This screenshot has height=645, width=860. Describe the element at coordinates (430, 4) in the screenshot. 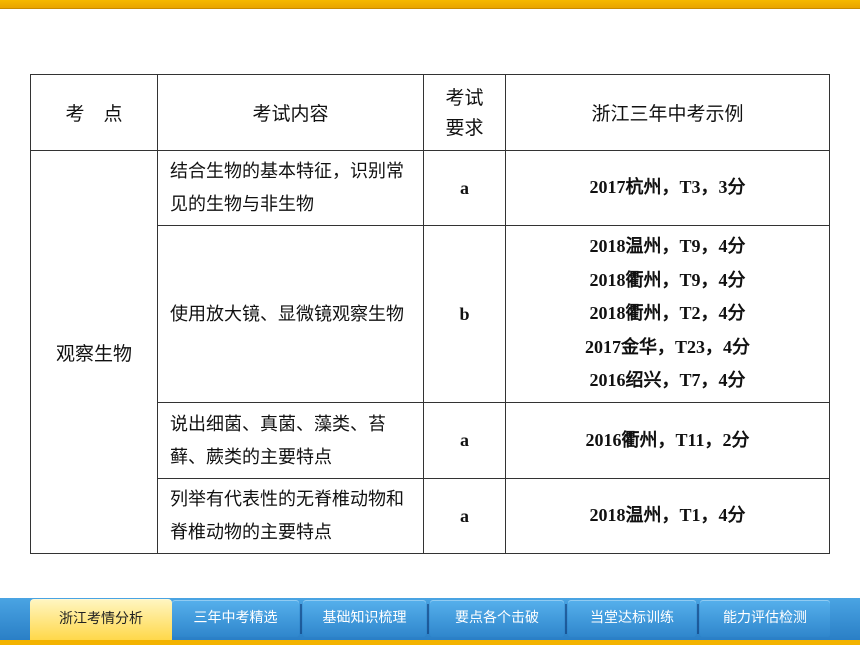

I see `top-accent-bar` at that location.